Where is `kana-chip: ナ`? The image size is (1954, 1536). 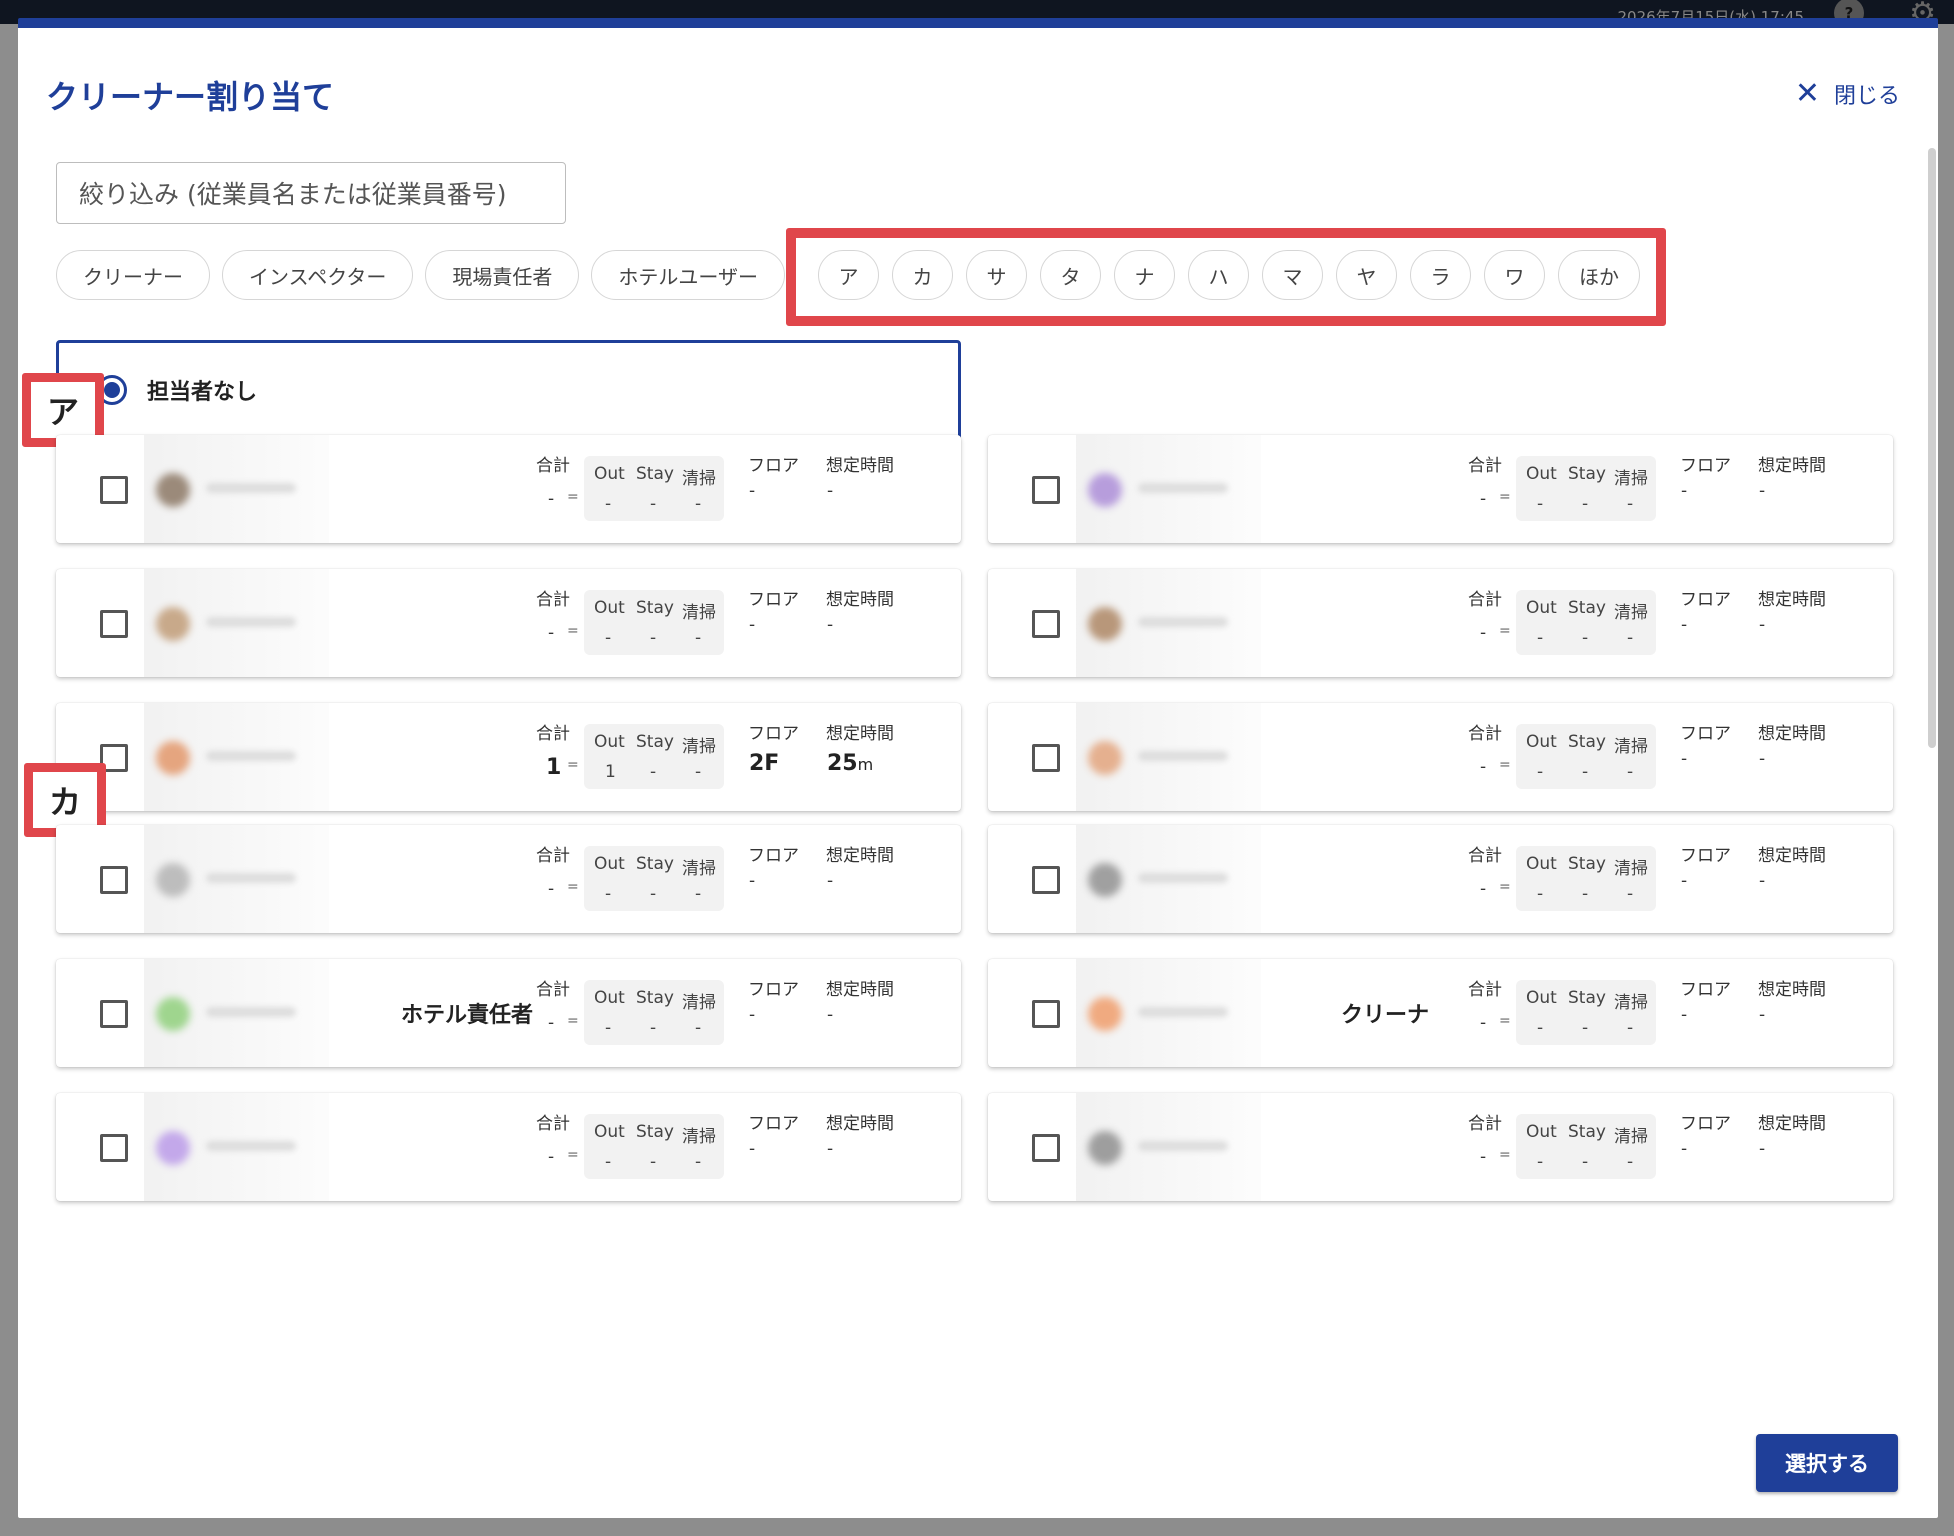
kana-chip: ナ is located at coordinates (1144, 275).